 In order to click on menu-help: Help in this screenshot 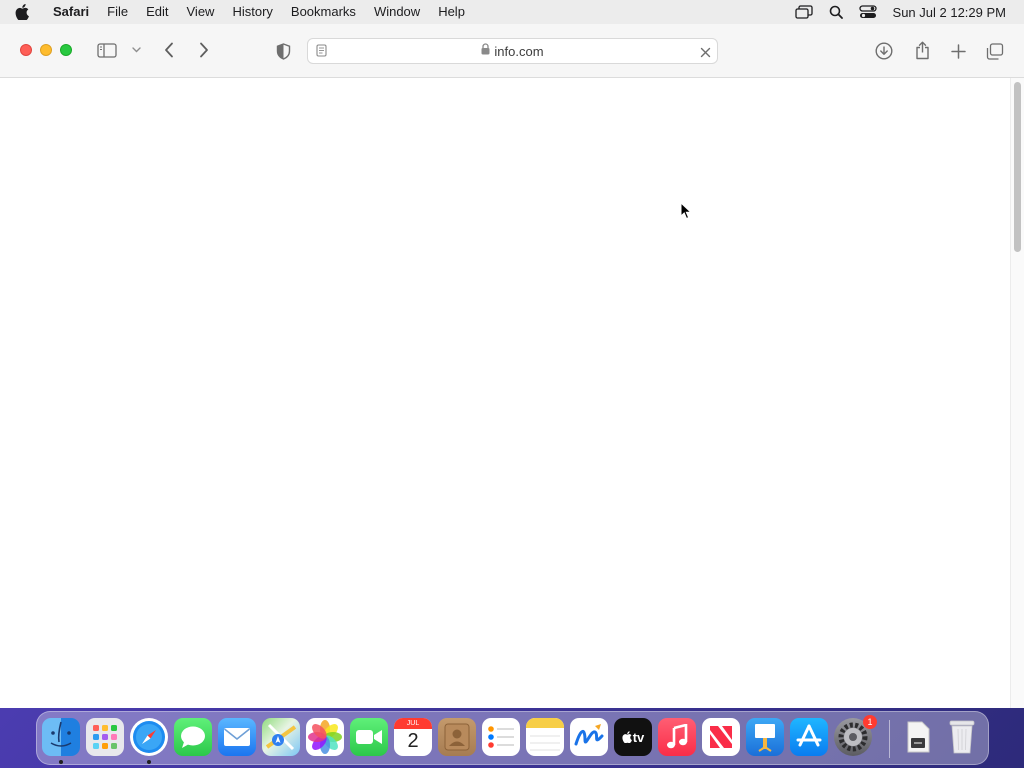, I will do `click(451, 12)`.